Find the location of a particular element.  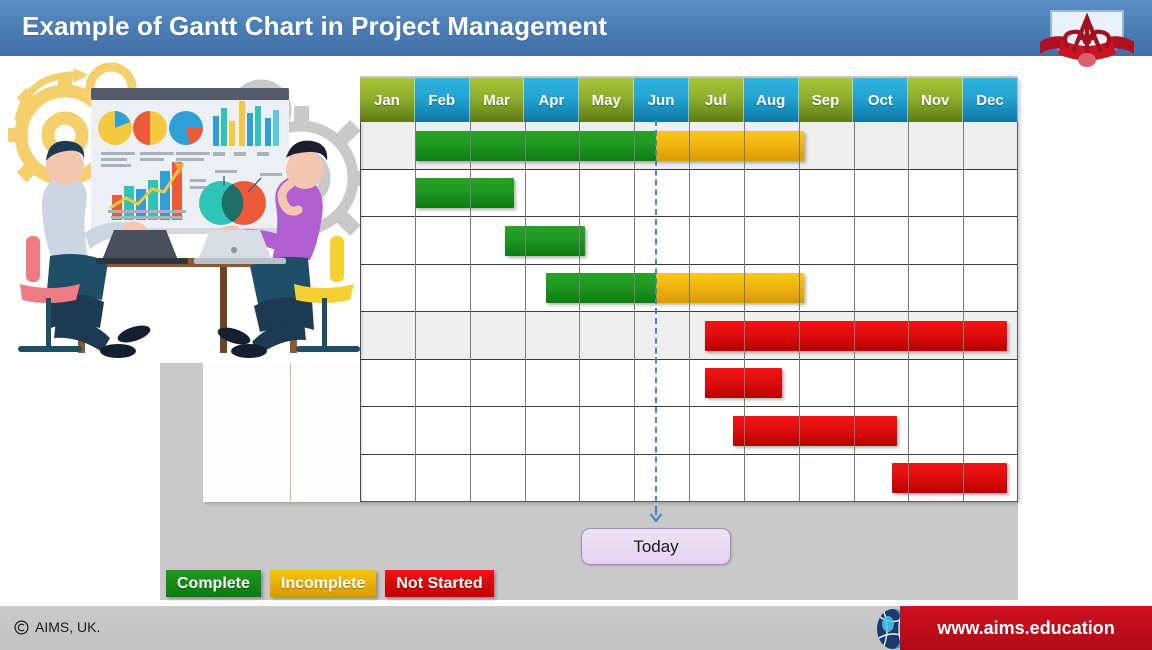

copyright-text: AIMS, UK. is located at coordinates (68, 627).